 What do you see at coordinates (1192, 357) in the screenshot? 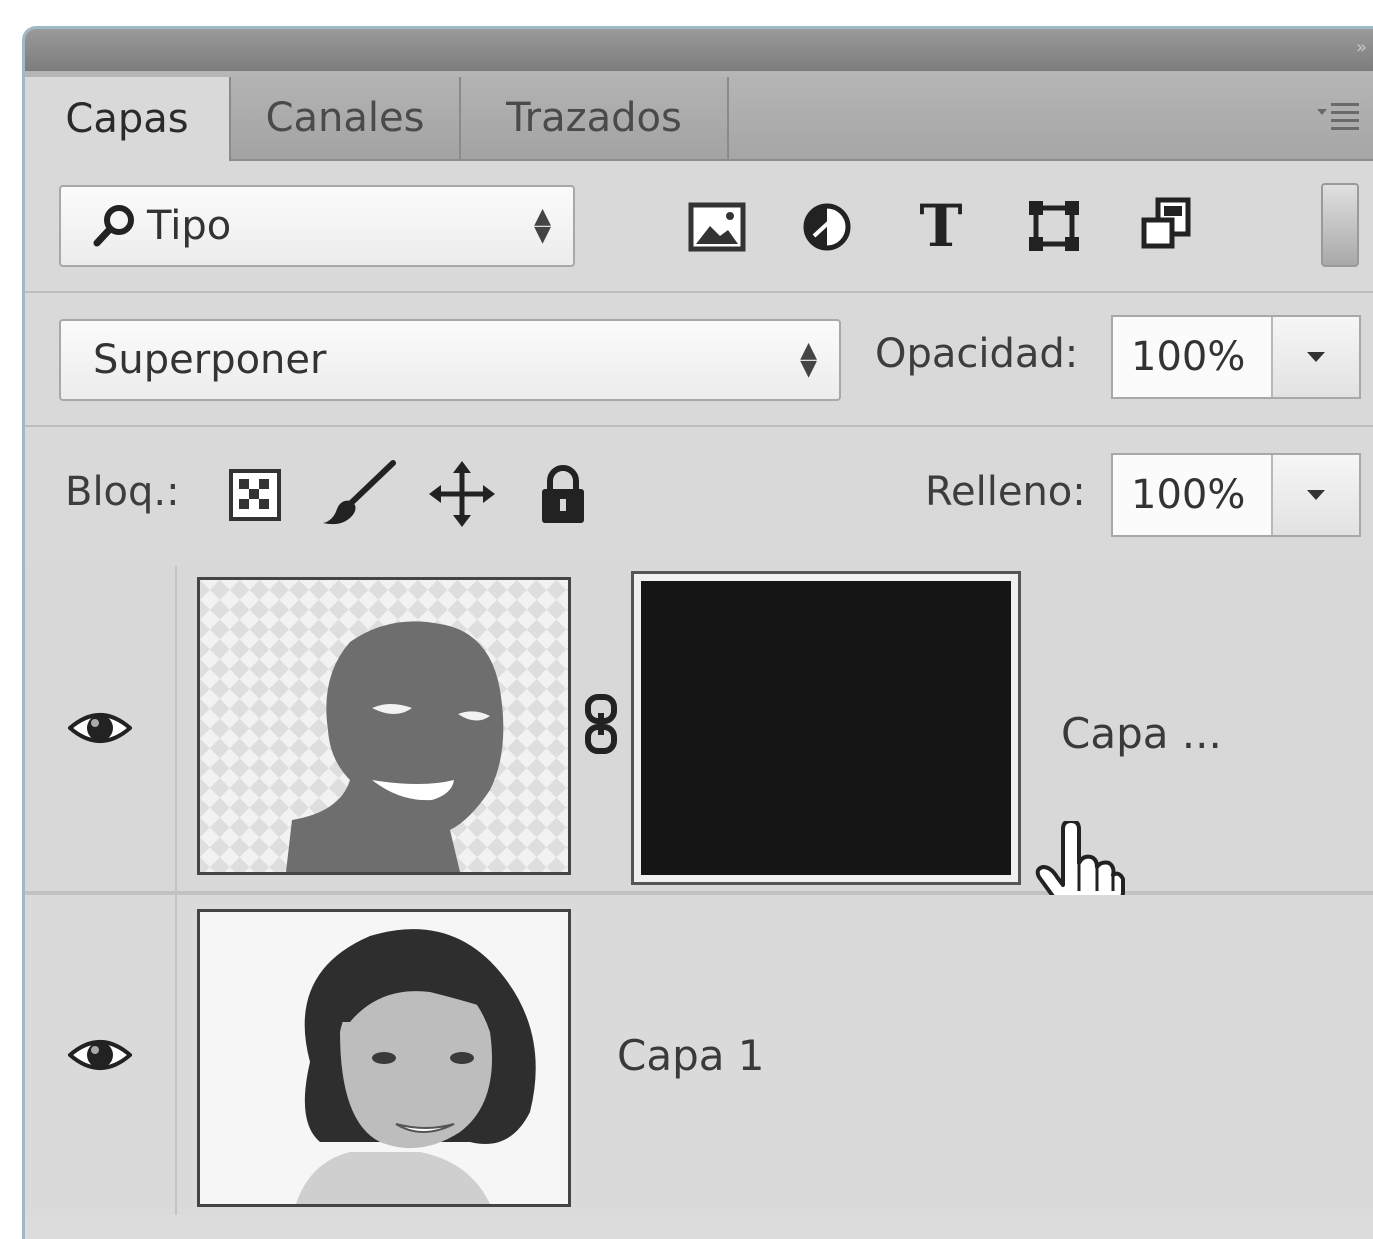
I see `opacity-value: 100%` at bounding box center [1192, 357].